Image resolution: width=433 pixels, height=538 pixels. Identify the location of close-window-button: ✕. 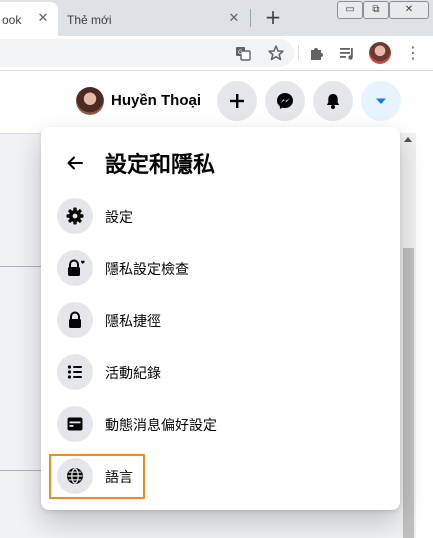
(409, 10).